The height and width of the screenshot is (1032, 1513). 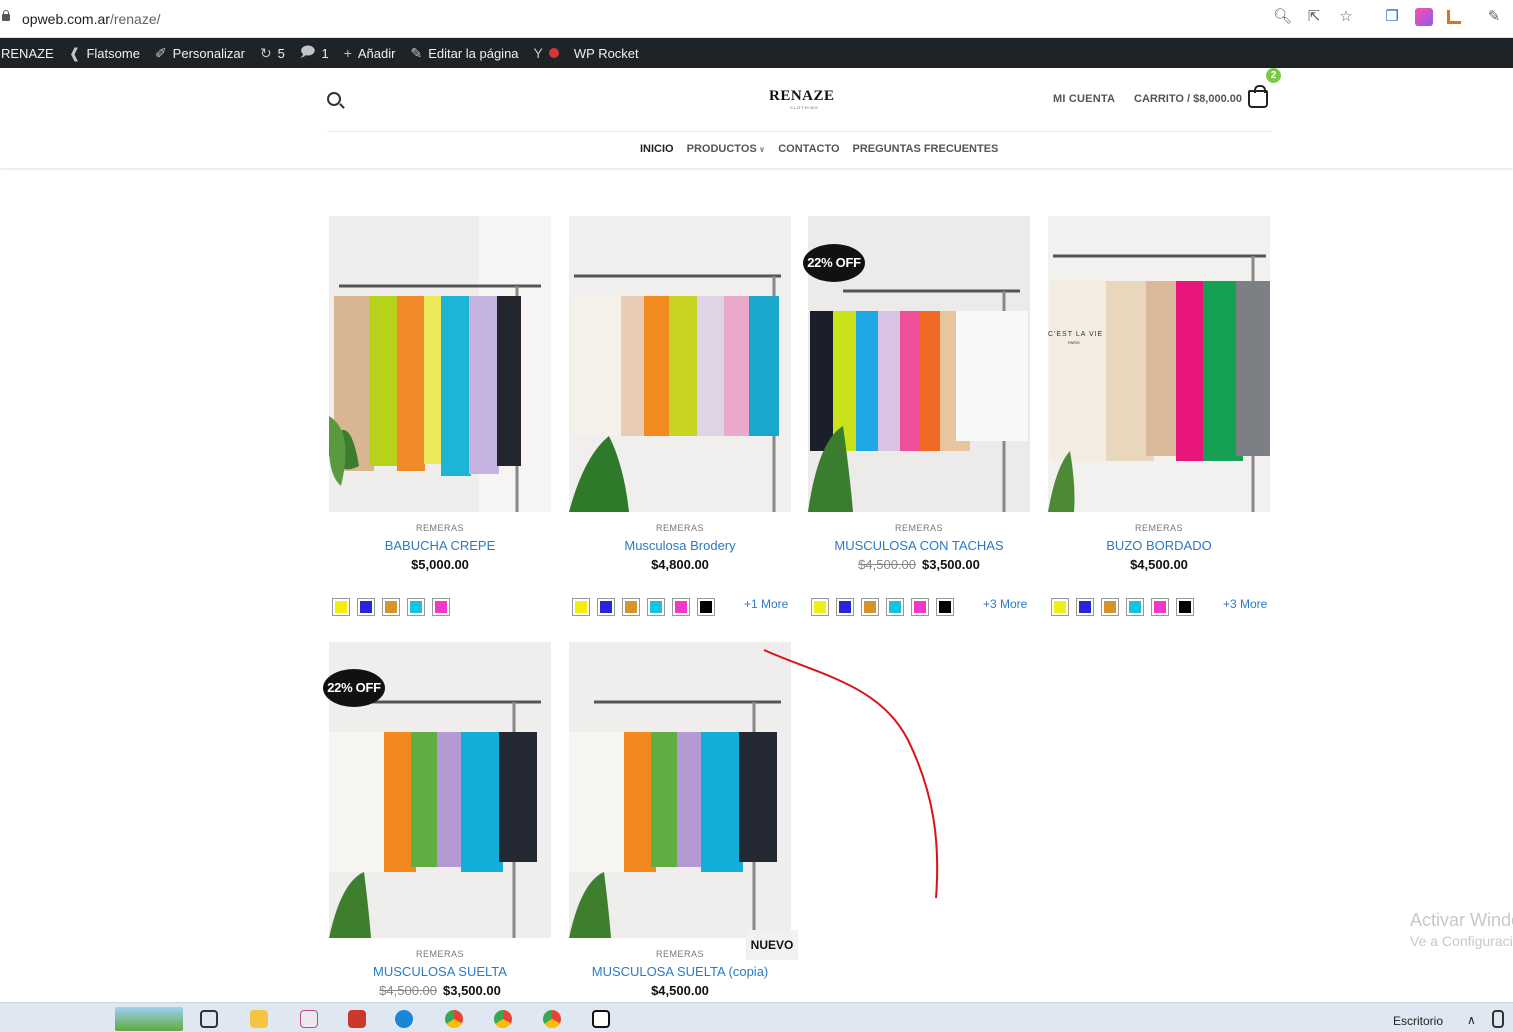 I want to click on notification-icon, so click(x=1498, y=1019).